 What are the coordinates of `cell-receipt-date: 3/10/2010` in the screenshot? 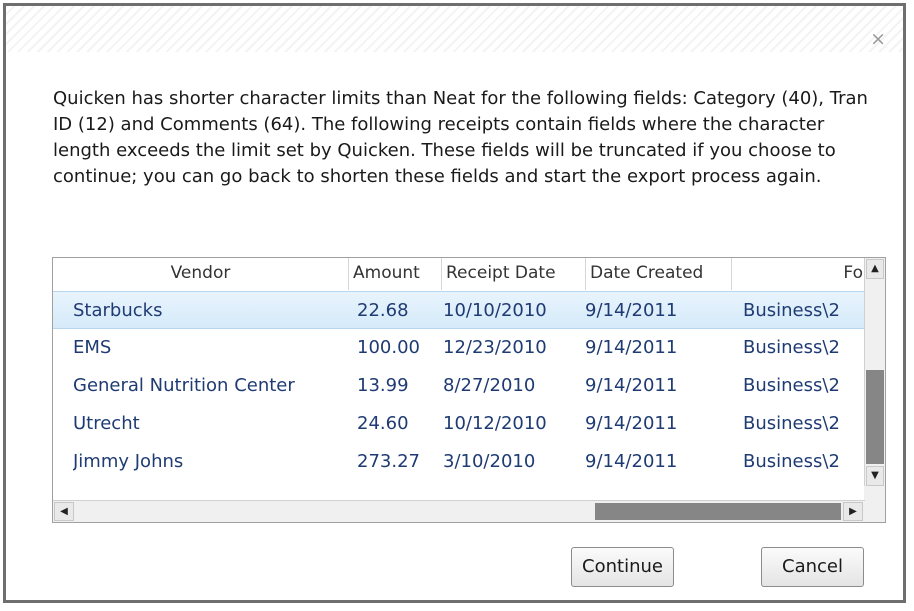 It's located at (489, 461).